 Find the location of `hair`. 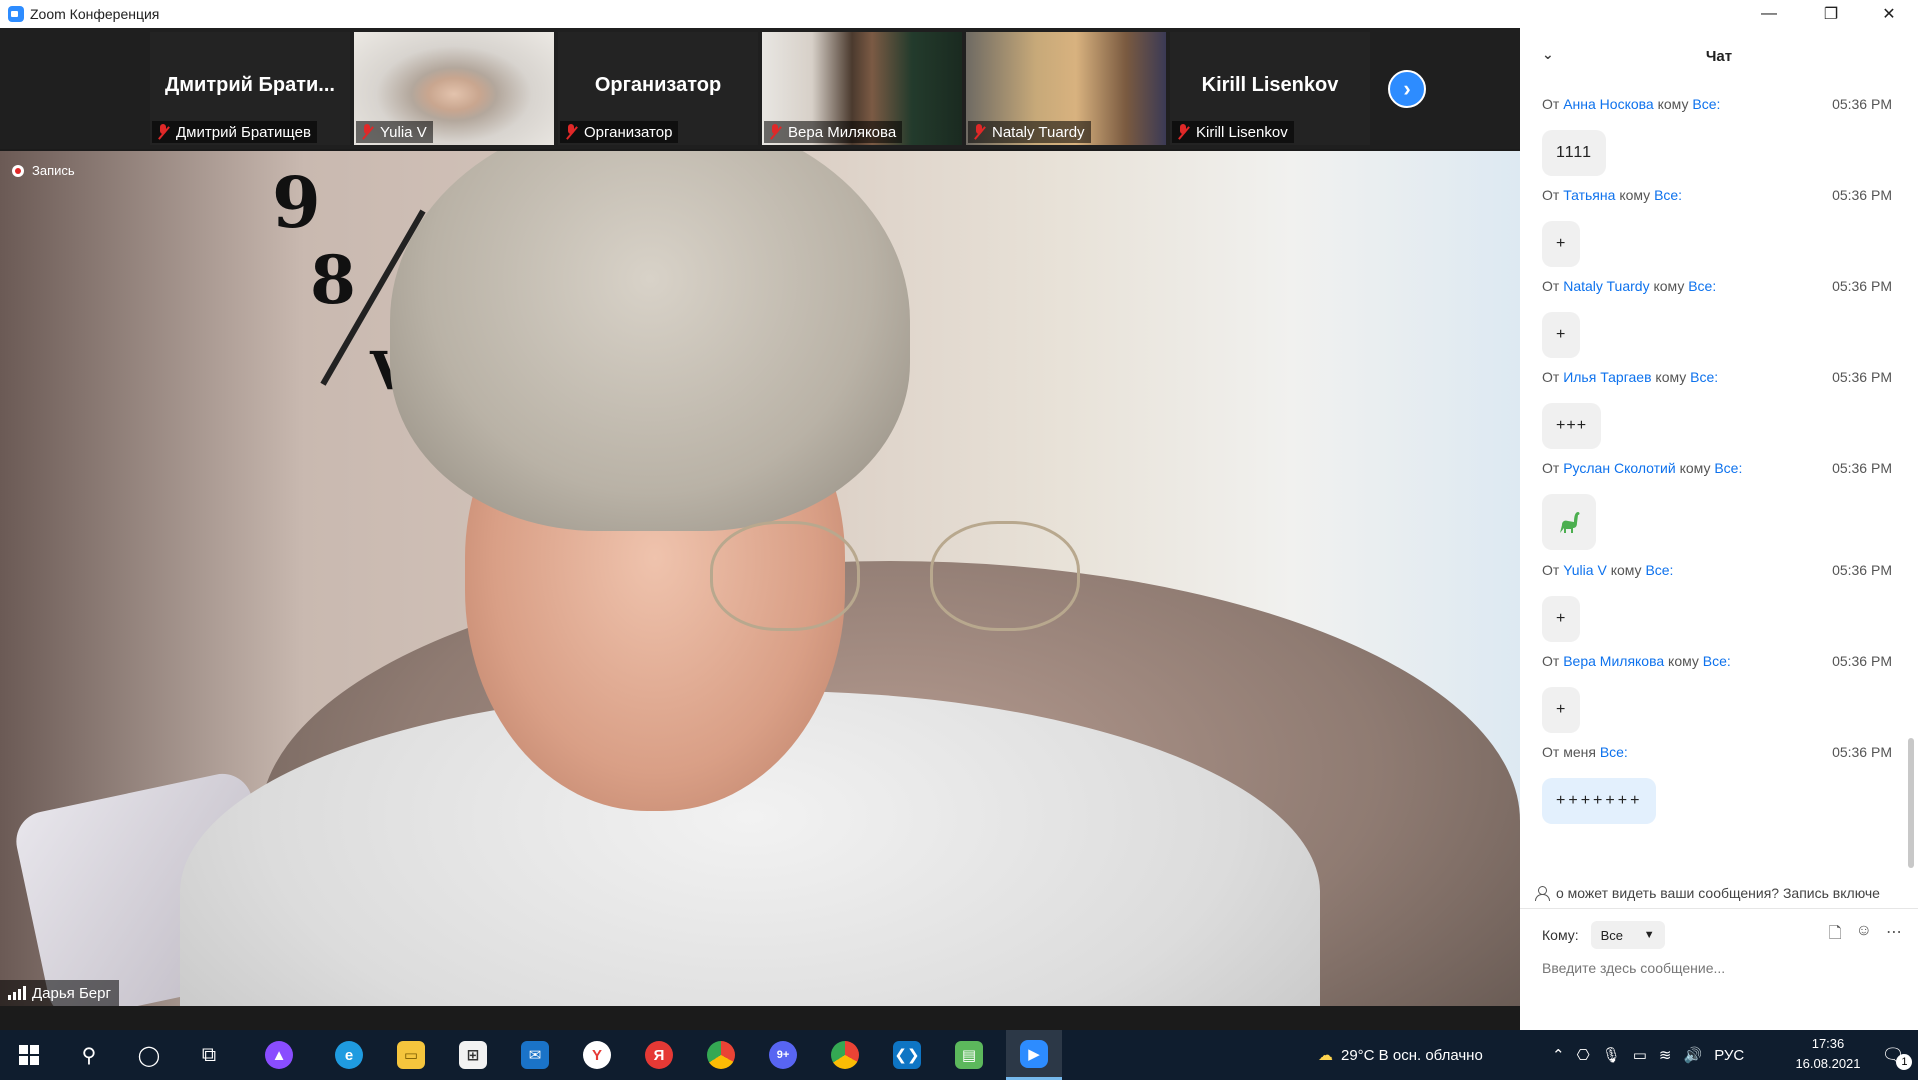

hair is located at coordinates (650, 341).